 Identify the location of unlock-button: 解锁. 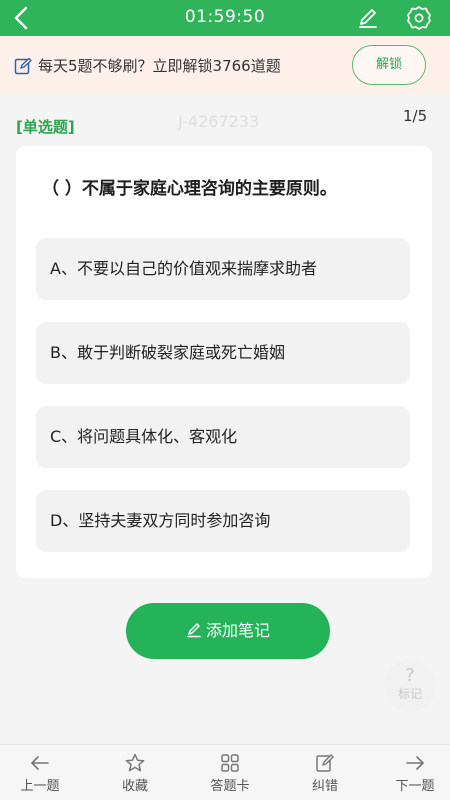
(389, 65).